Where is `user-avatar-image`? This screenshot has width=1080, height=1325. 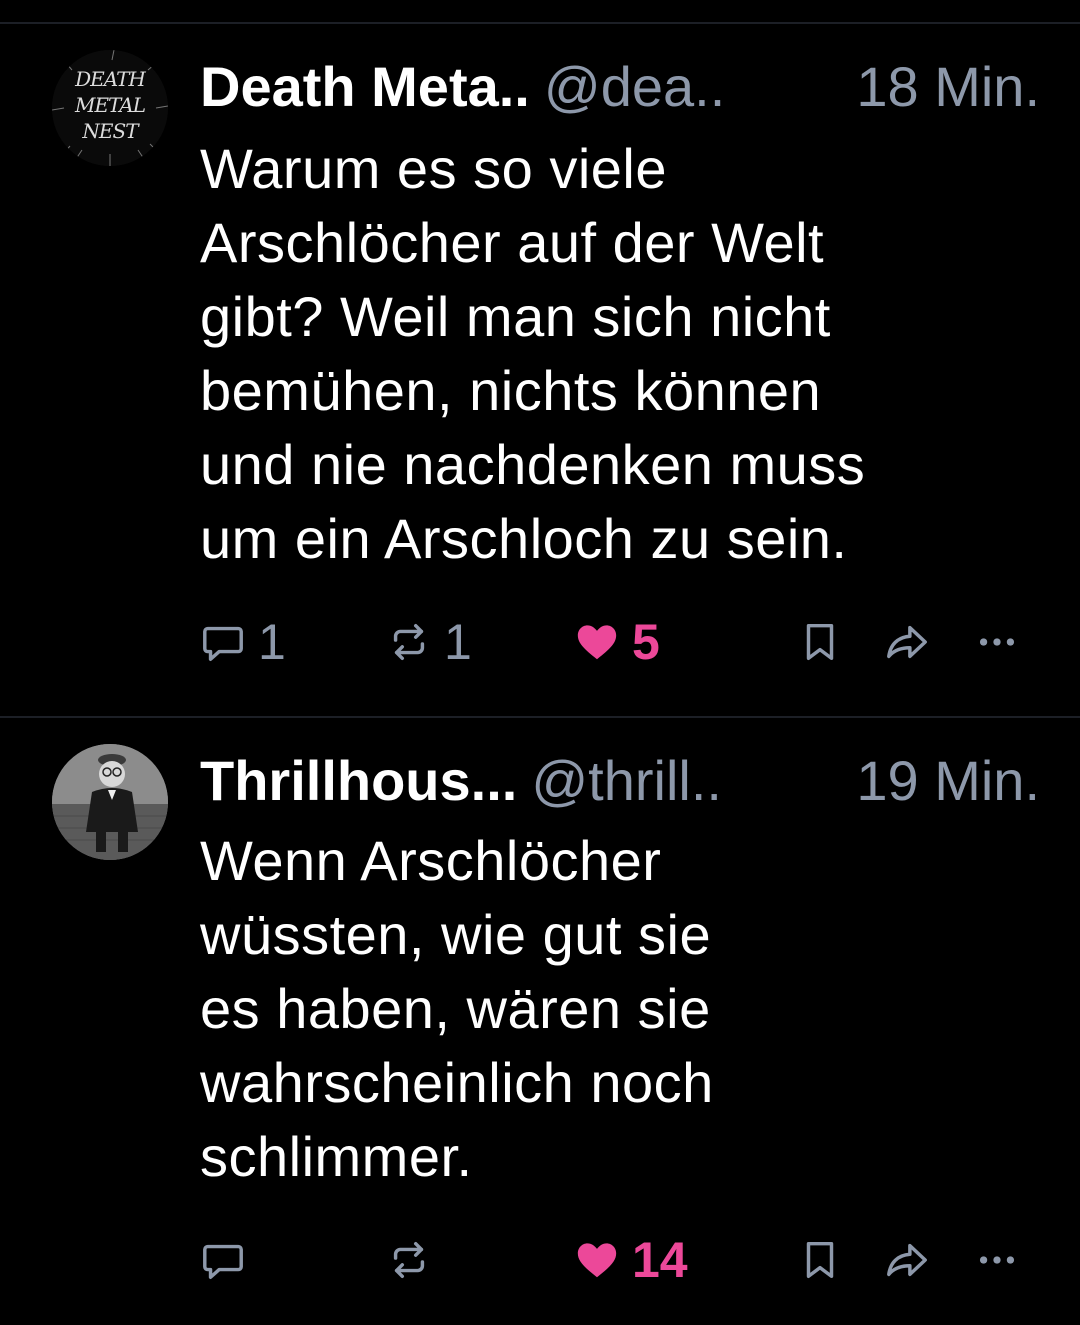
user-avatar-image is located at coordinates (110, 802).